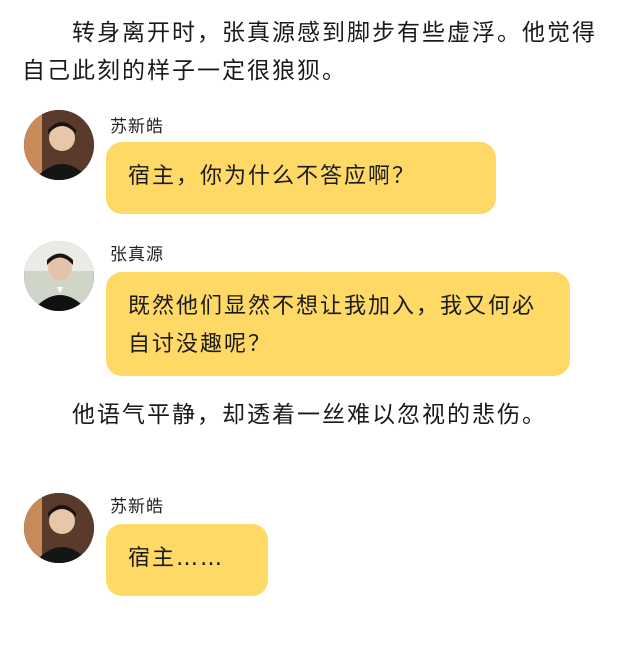  Describe the element at coordinates (338, 324) in the screenshot. I see `chat-bubble: 既然他们显然不想让我加入，我又何必自讨没趣呢？` at that location.